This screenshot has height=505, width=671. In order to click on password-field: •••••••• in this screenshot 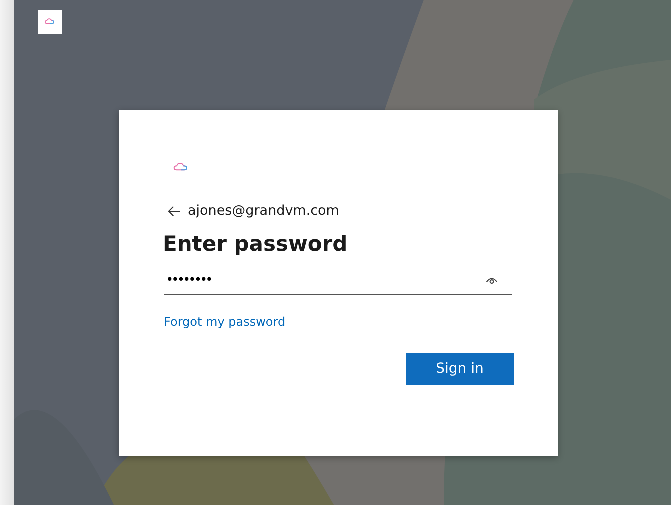, I will do `click(338, 280)`.